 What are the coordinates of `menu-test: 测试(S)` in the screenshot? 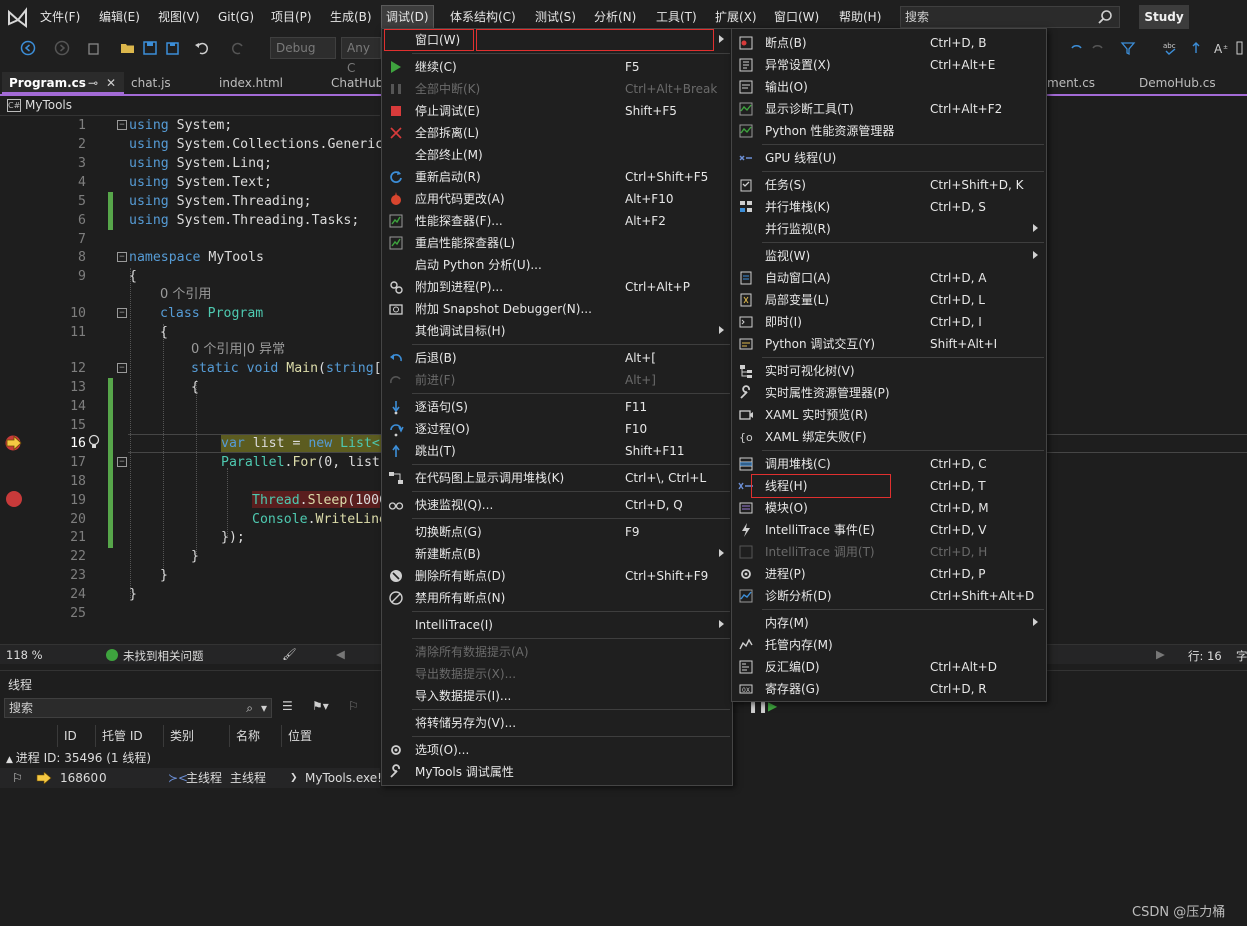 It's located at (555, 17).